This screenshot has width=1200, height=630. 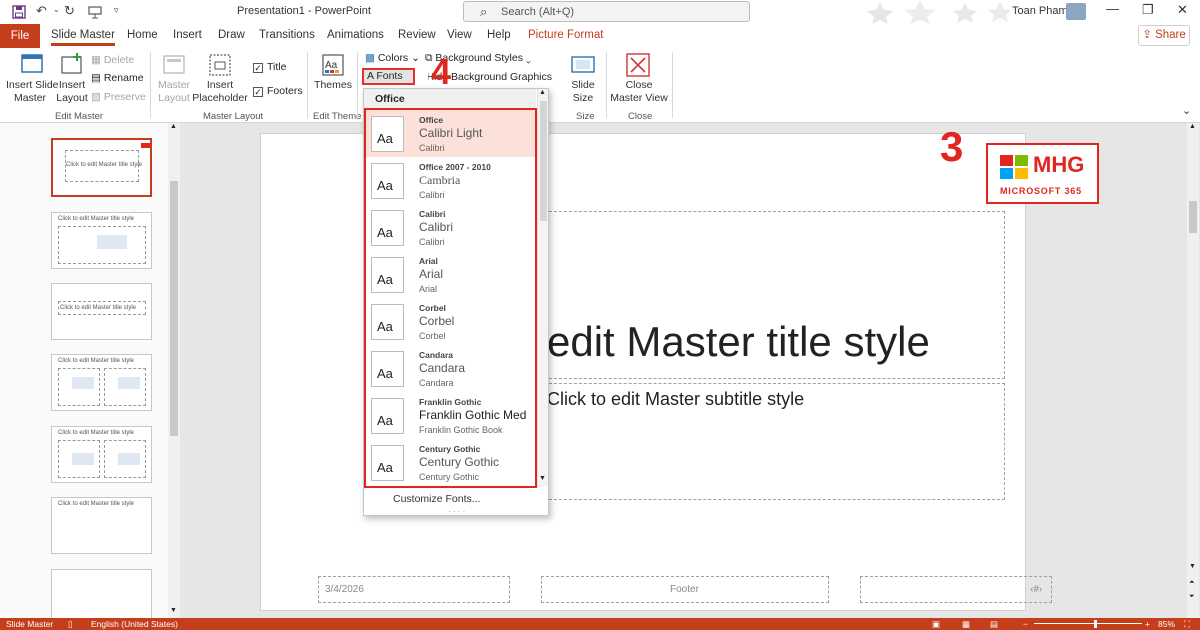 What do you see at coordinates (994, 624) in the screenshot?
I see `reading-view-icon: ▤` at bounding box center [994, 624].